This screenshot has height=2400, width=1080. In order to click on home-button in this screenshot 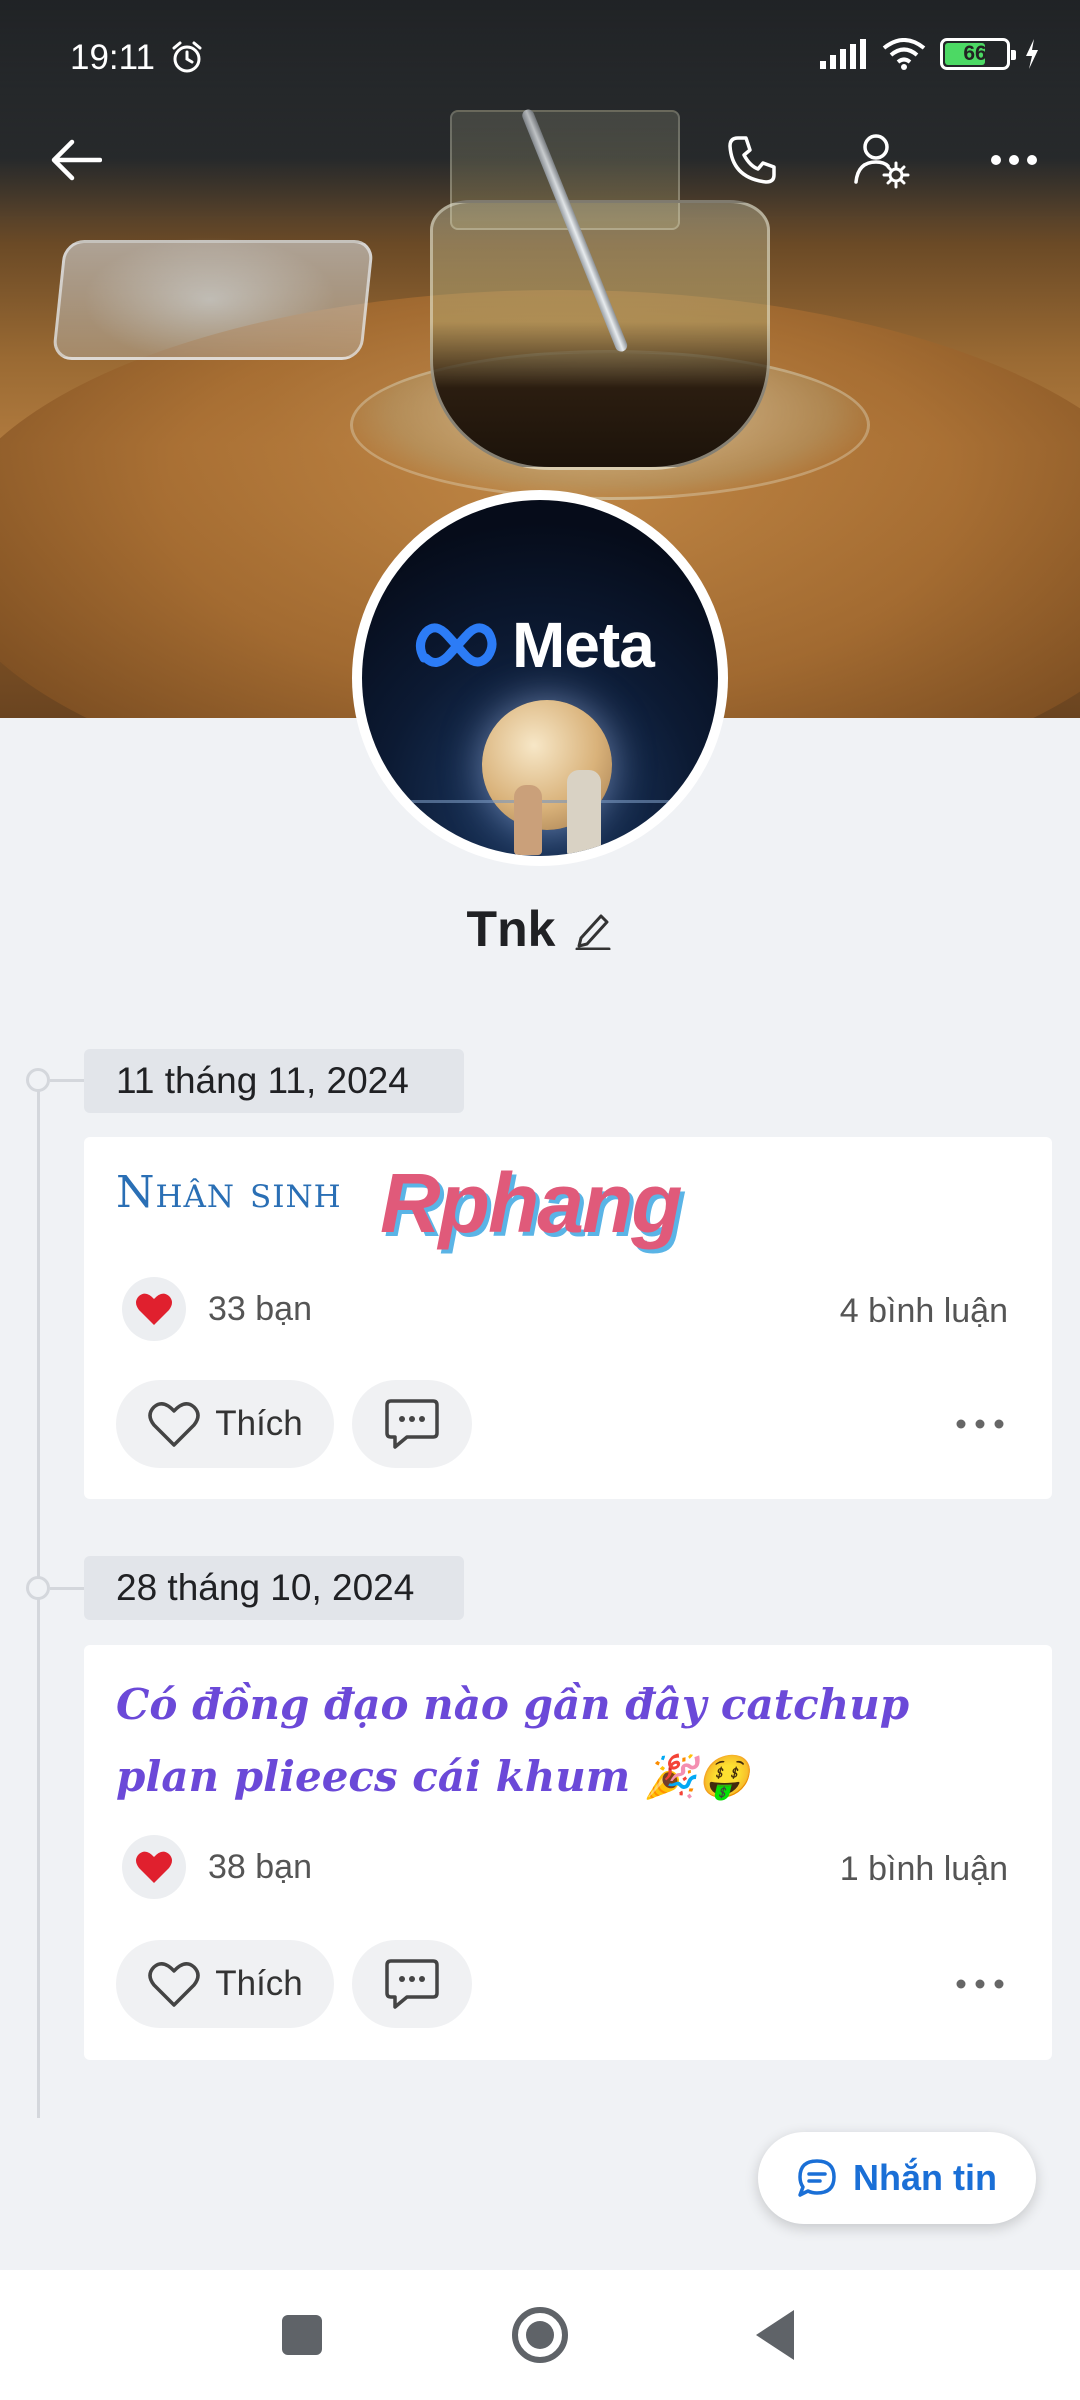, I will do `click(540, 2335)`.